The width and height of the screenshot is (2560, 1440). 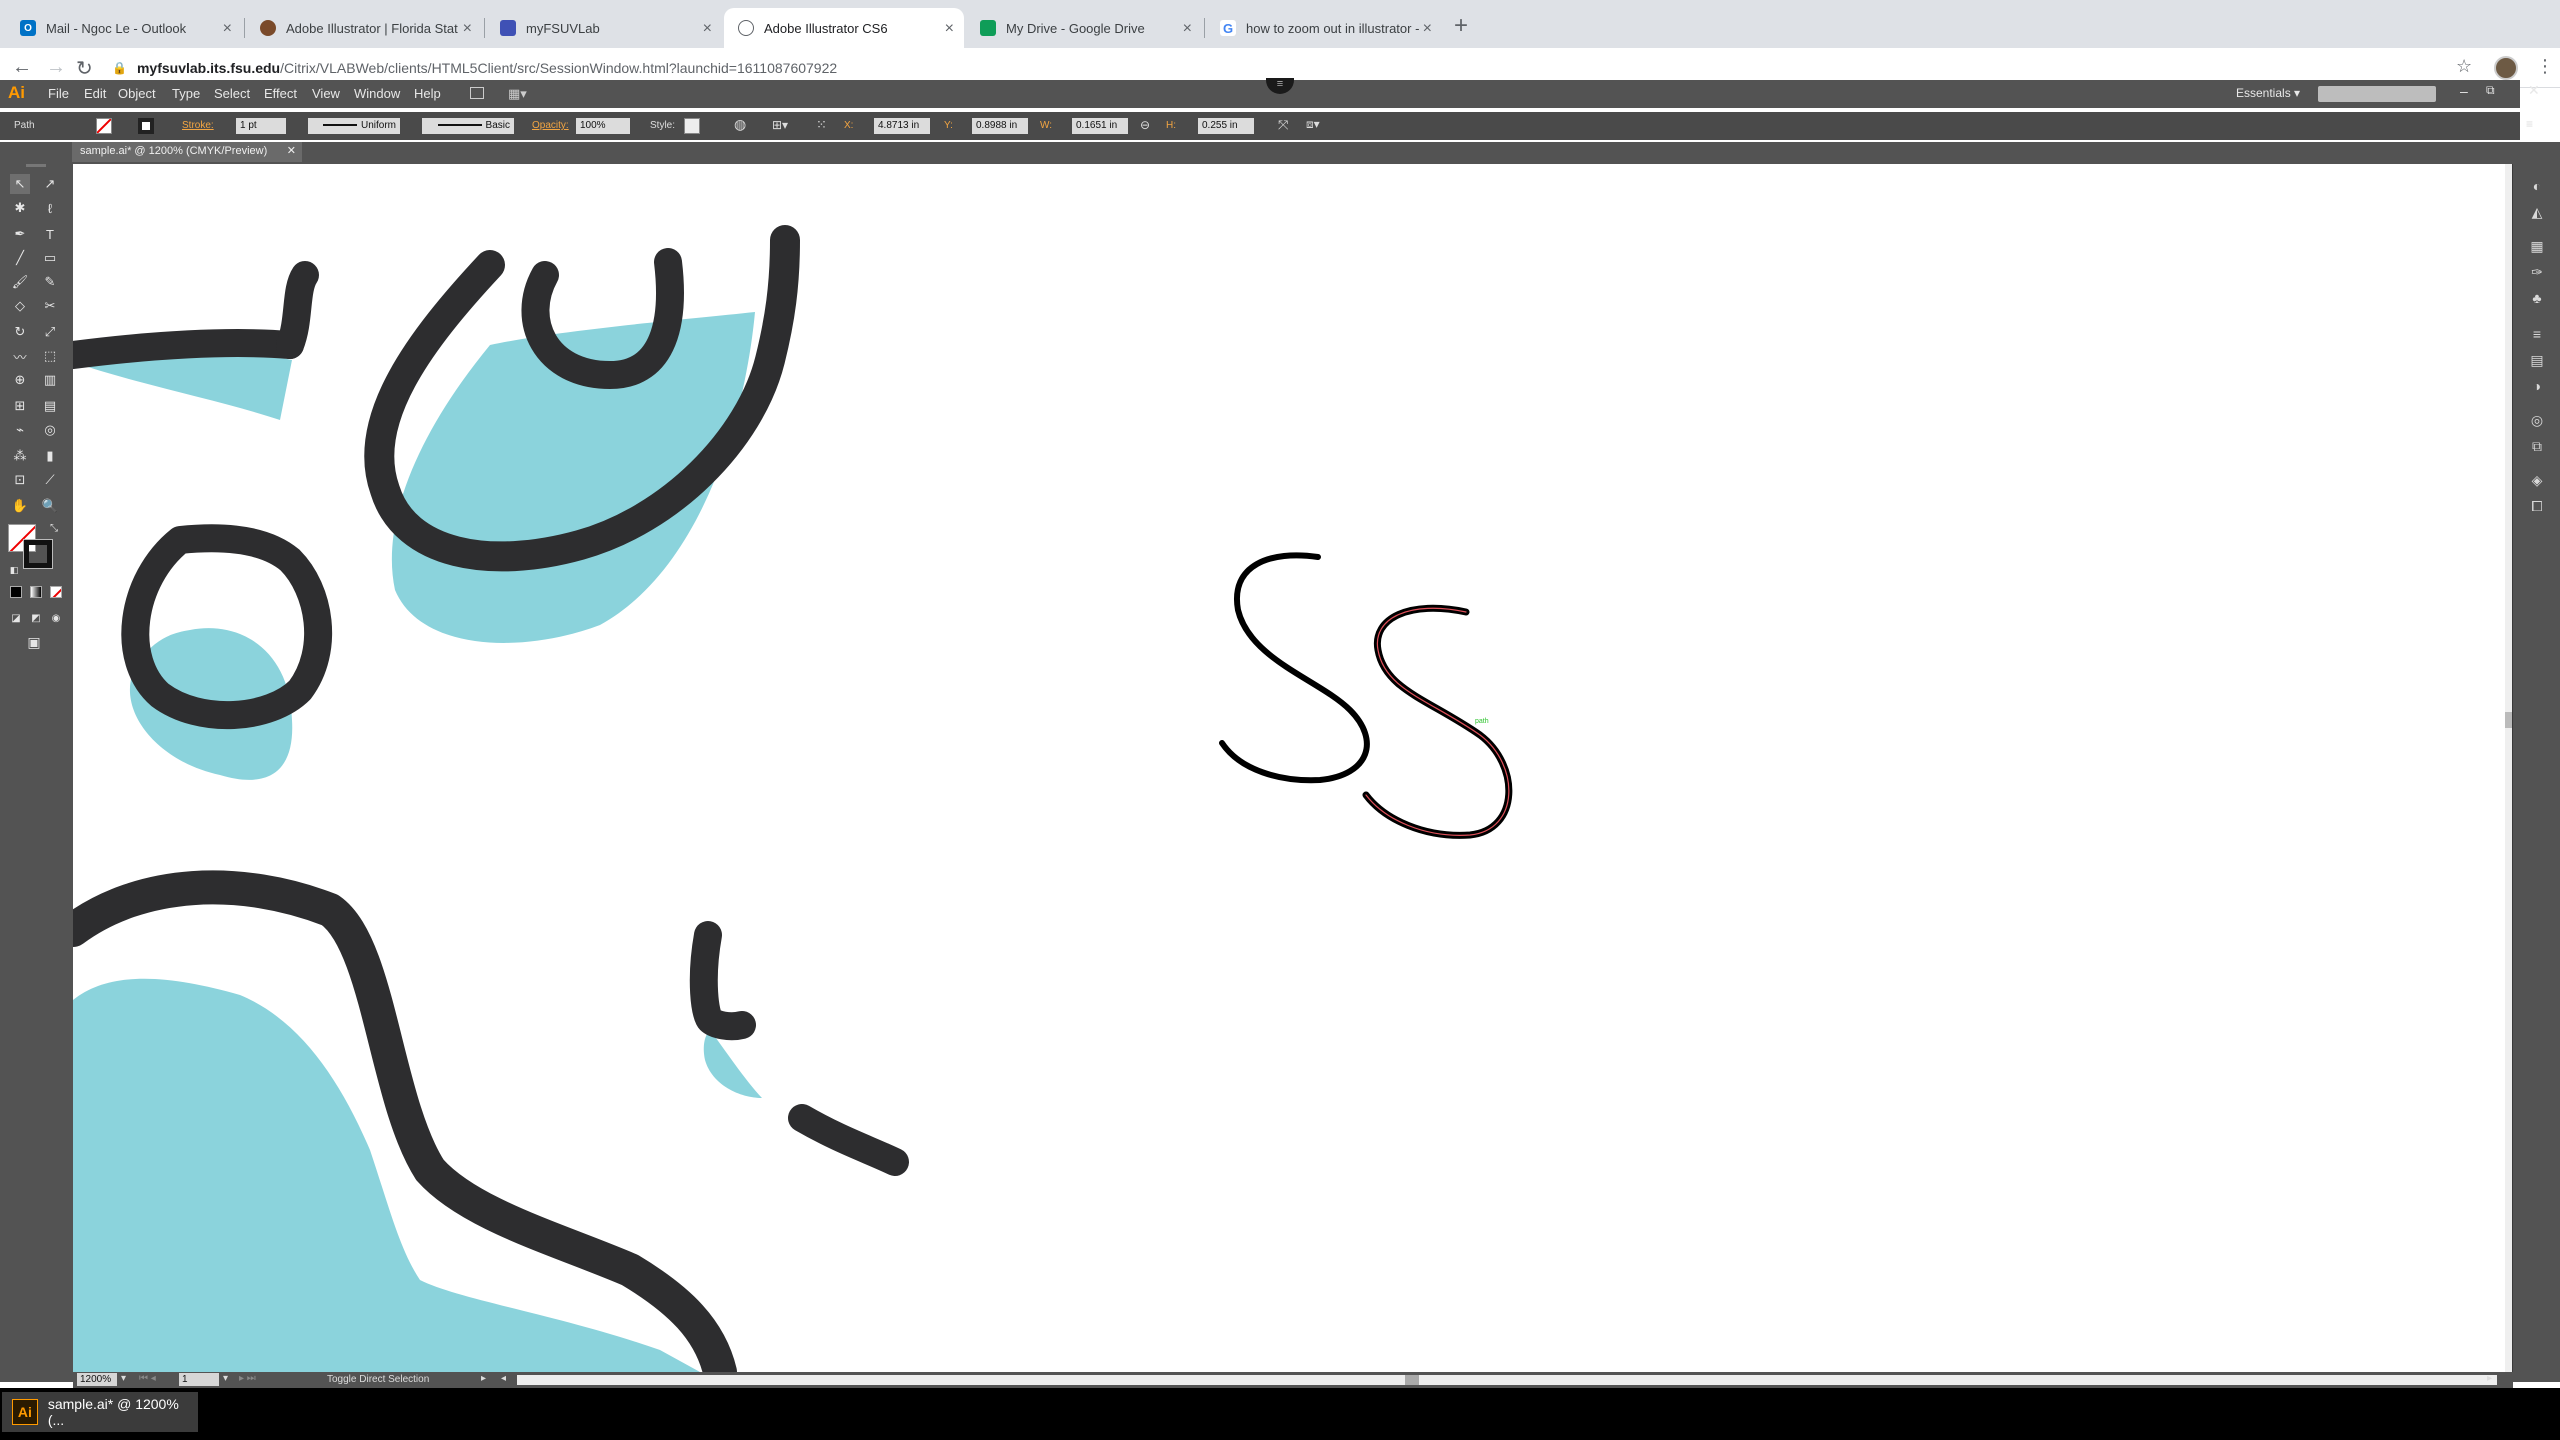 What do you see at coordinates (50, 356) in the screenshot?
I see `free-transform-tool-icon: ⬚` at bounding box center [50, 356].